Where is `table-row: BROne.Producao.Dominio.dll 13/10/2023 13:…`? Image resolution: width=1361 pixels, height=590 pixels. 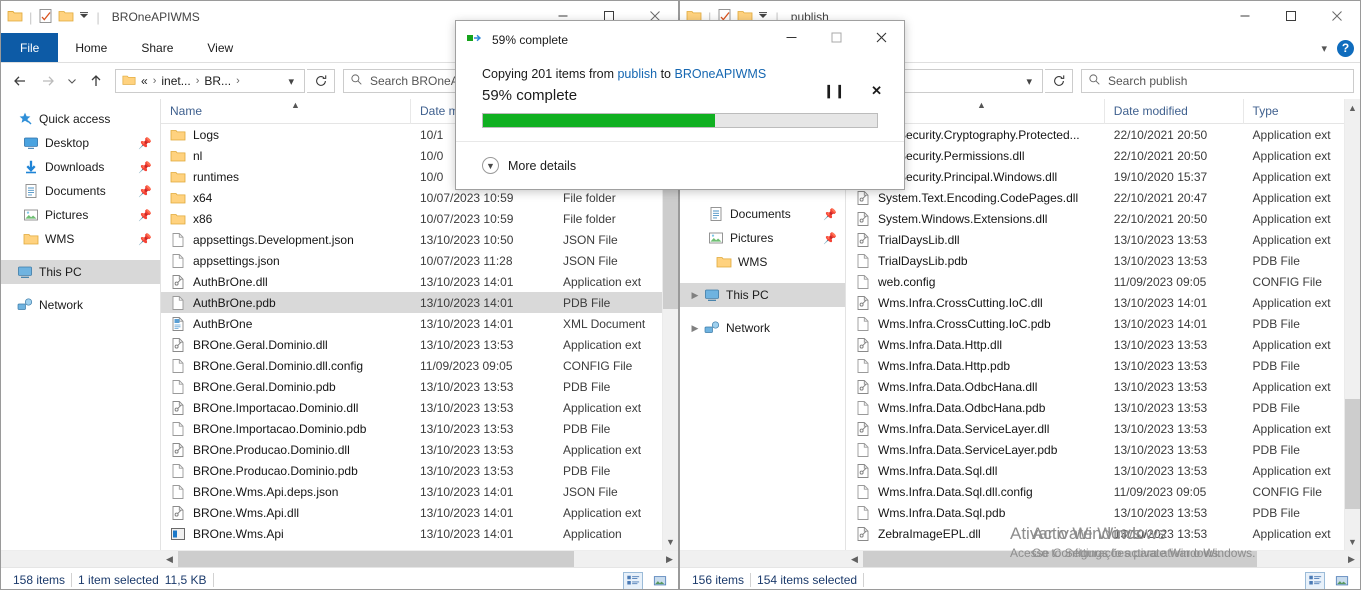 table-row: BROne.Producao.Dominio.dll 13/10/2023 13:… is located at coordinates (419, 449).